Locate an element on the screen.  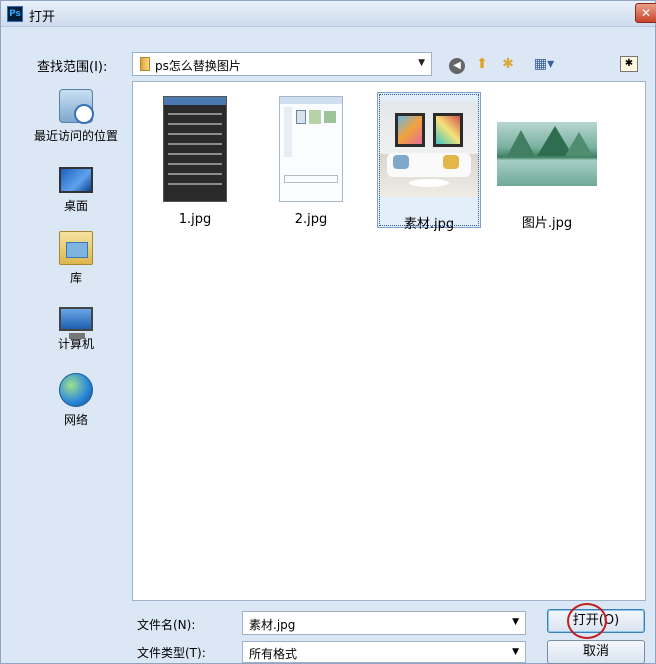
file-item: 图片.jpg is located at coordinates (547, 161).